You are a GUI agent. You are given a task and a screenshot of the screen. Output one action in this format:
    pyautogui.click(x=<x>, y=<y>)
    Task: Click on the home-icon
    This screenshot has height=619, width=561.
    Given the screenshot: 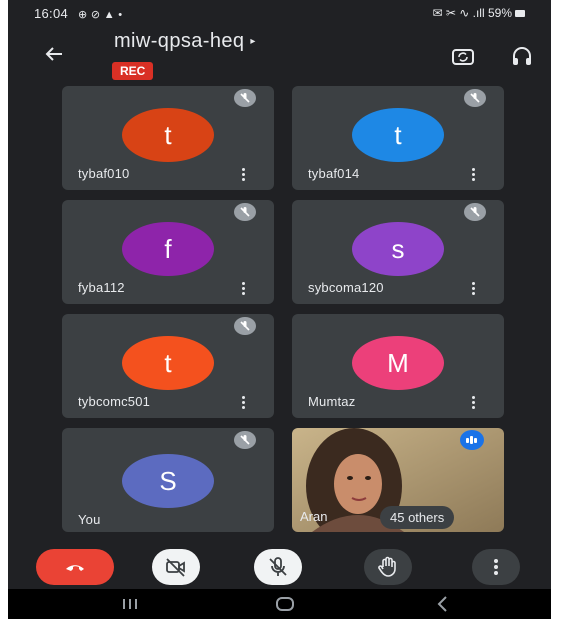 What is the action you would take?
    pyautogui.click(x=285, y=606)
    